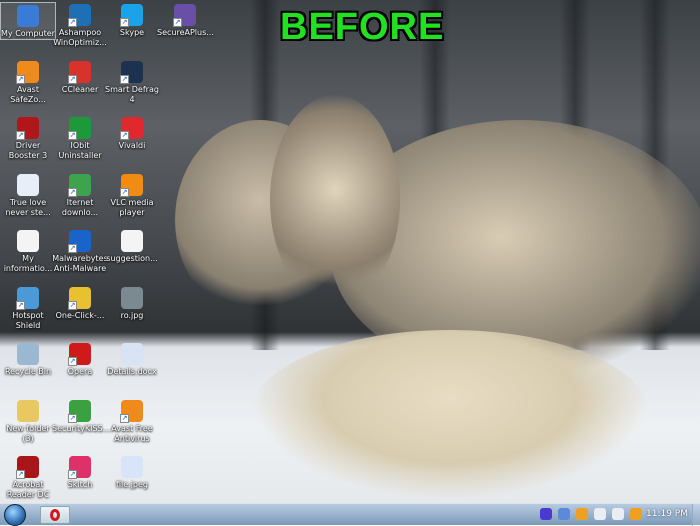  I want to click on show-desktop-button, so click(696, 515).